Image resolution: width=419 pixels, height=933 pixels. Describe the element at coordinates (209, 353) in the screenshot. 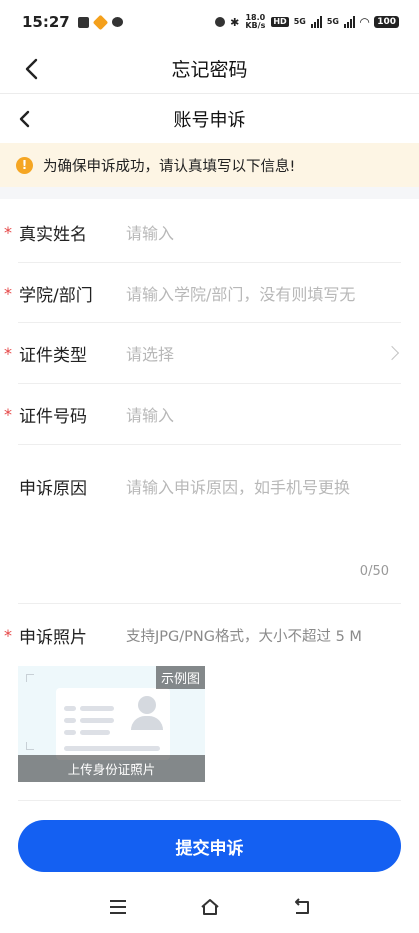

I see `field-id-type: * 证件类型 请选择` at that location.